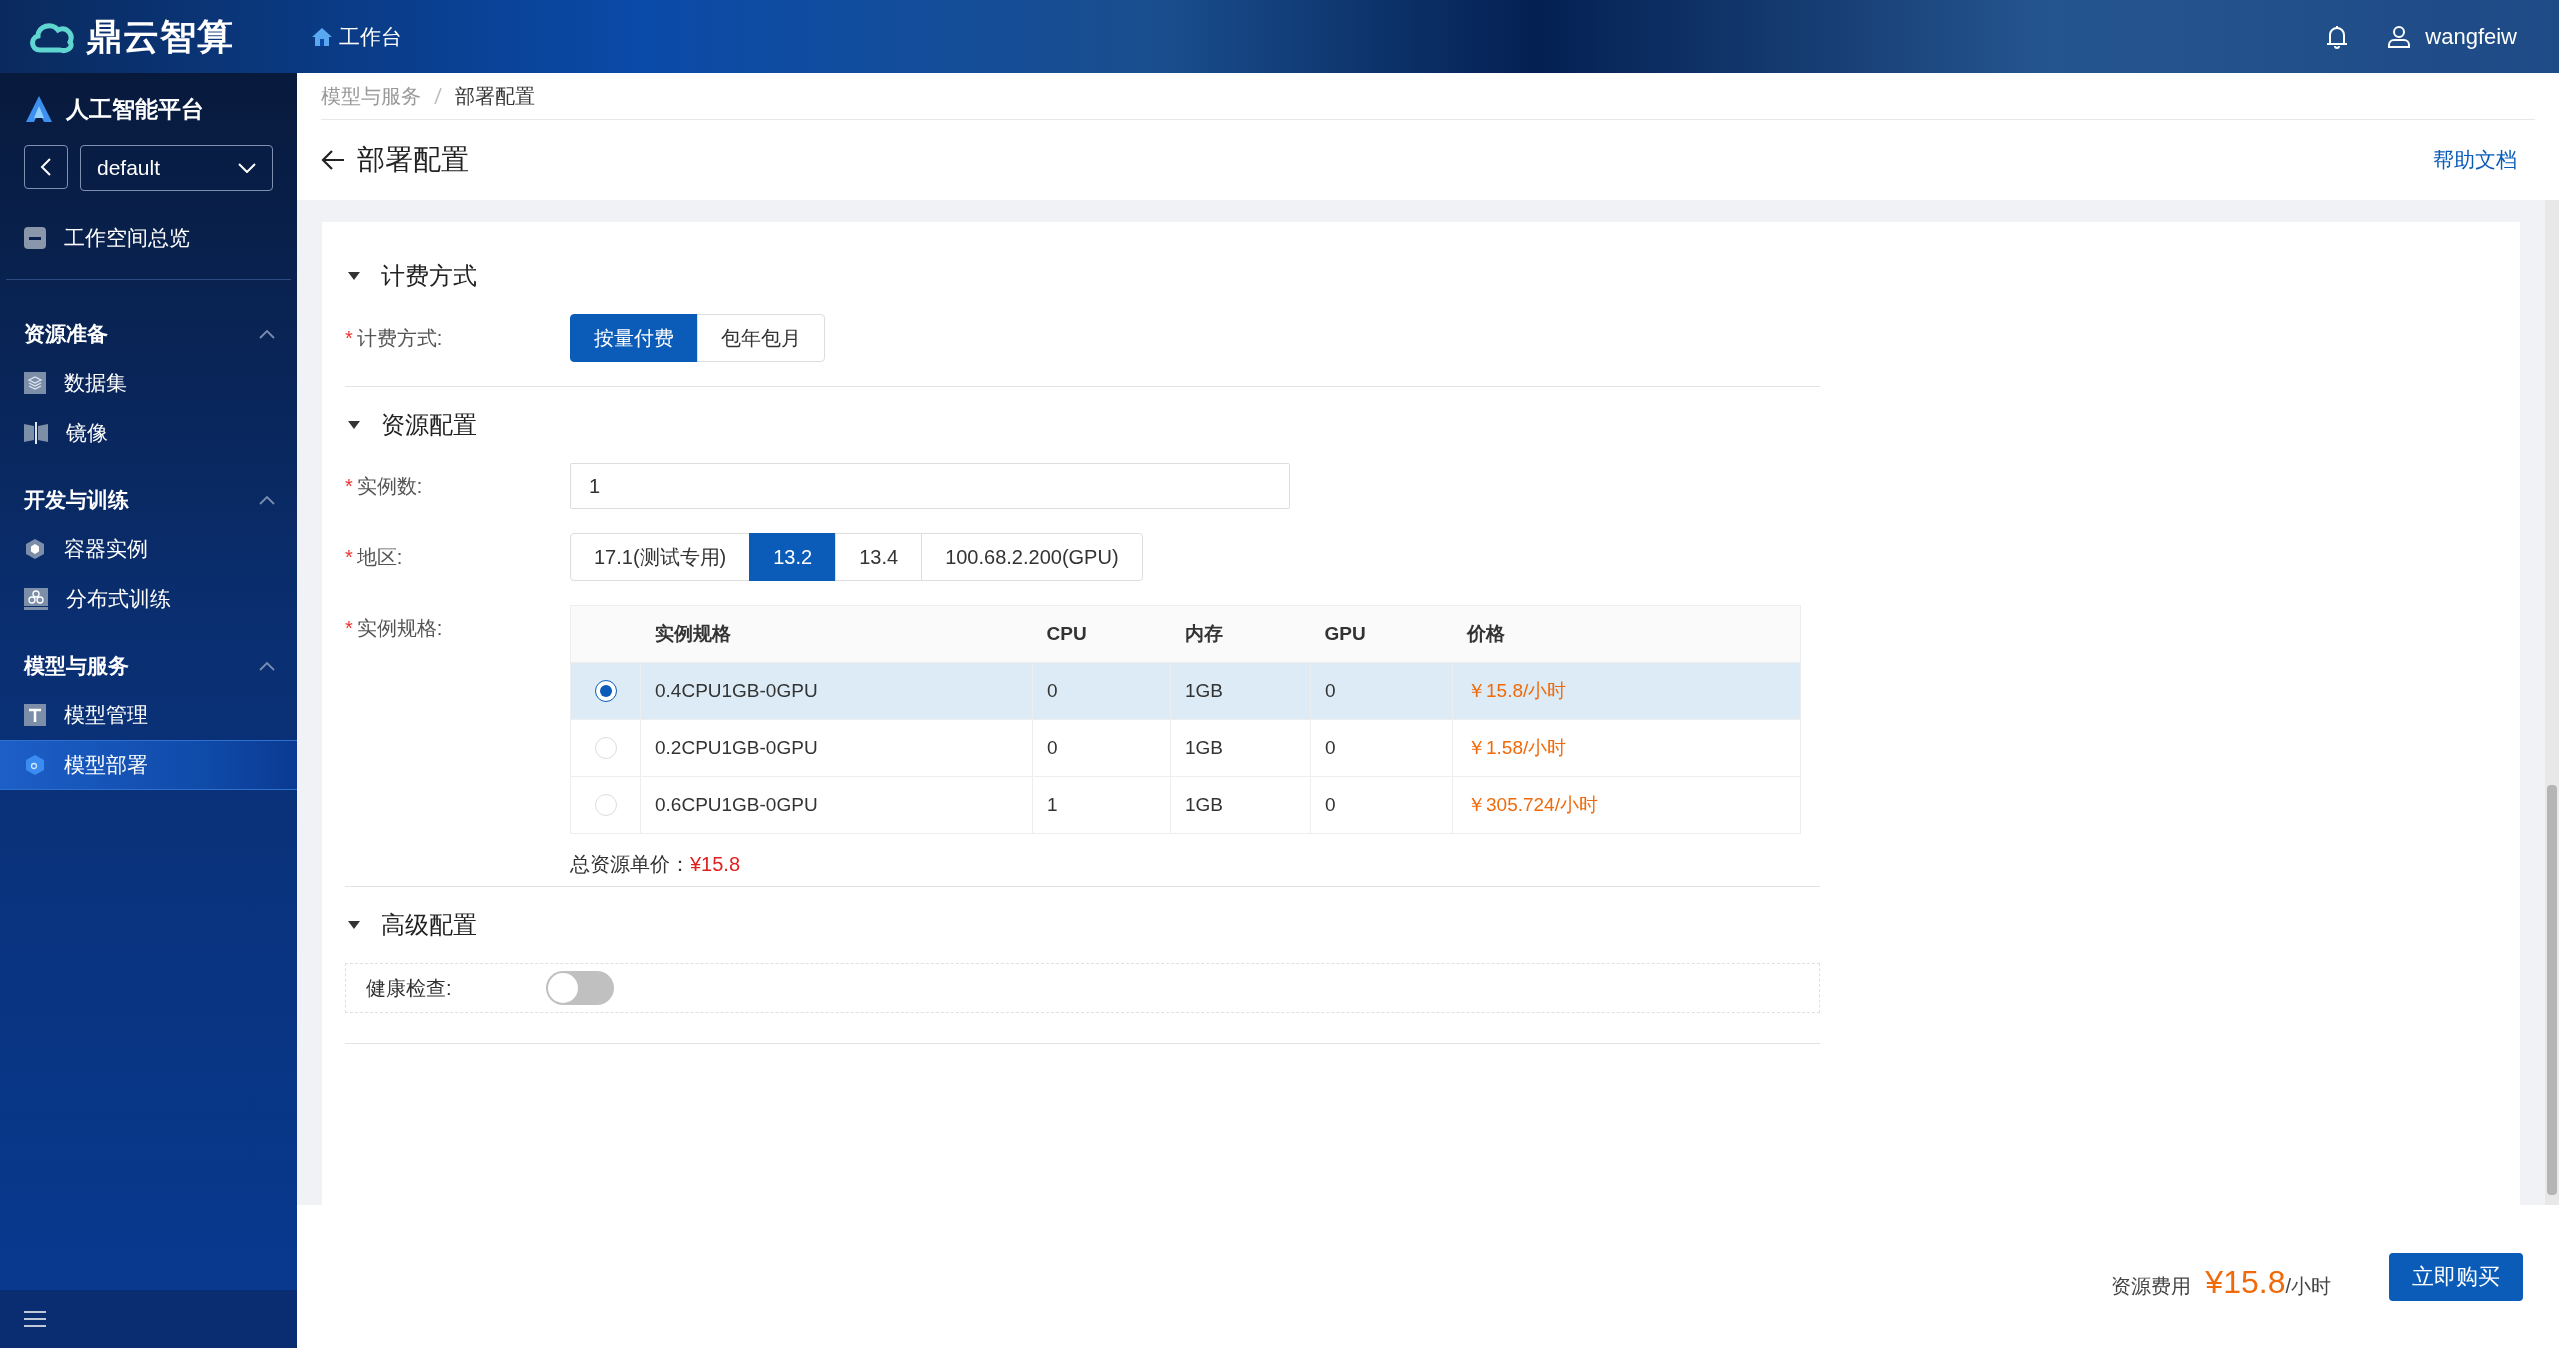  I want to click on letter-t-icon, so click(35, 715).